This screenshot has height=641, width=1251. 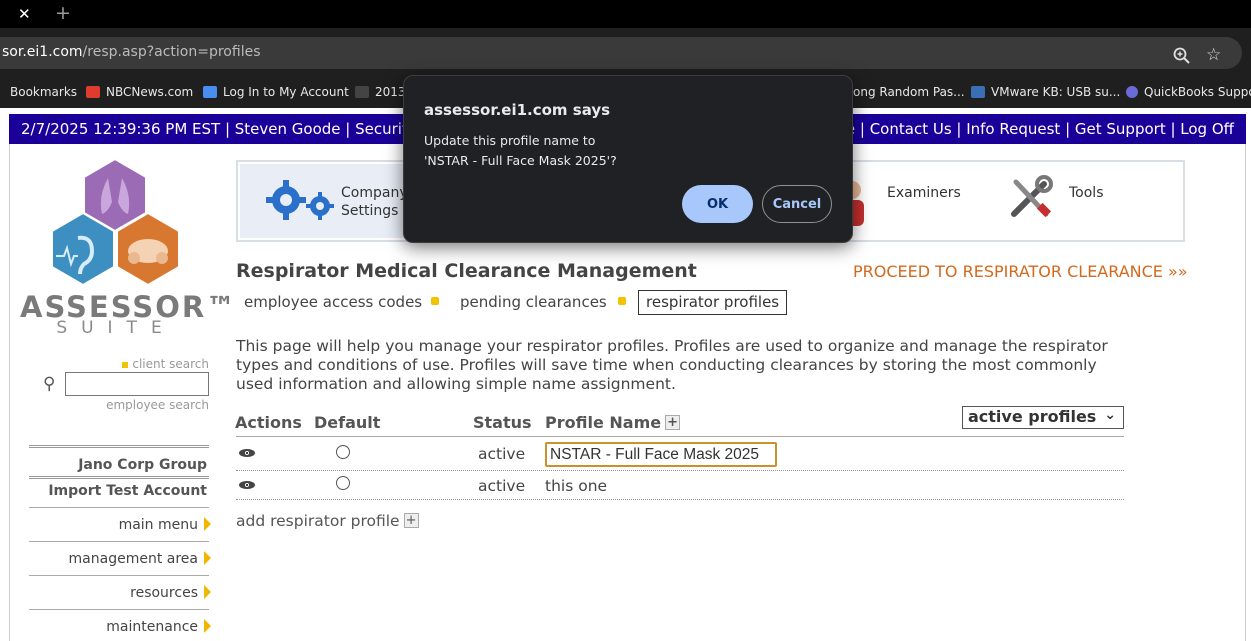 I want to click on tab-strip: ✕ +, so click(x=625, y=14).